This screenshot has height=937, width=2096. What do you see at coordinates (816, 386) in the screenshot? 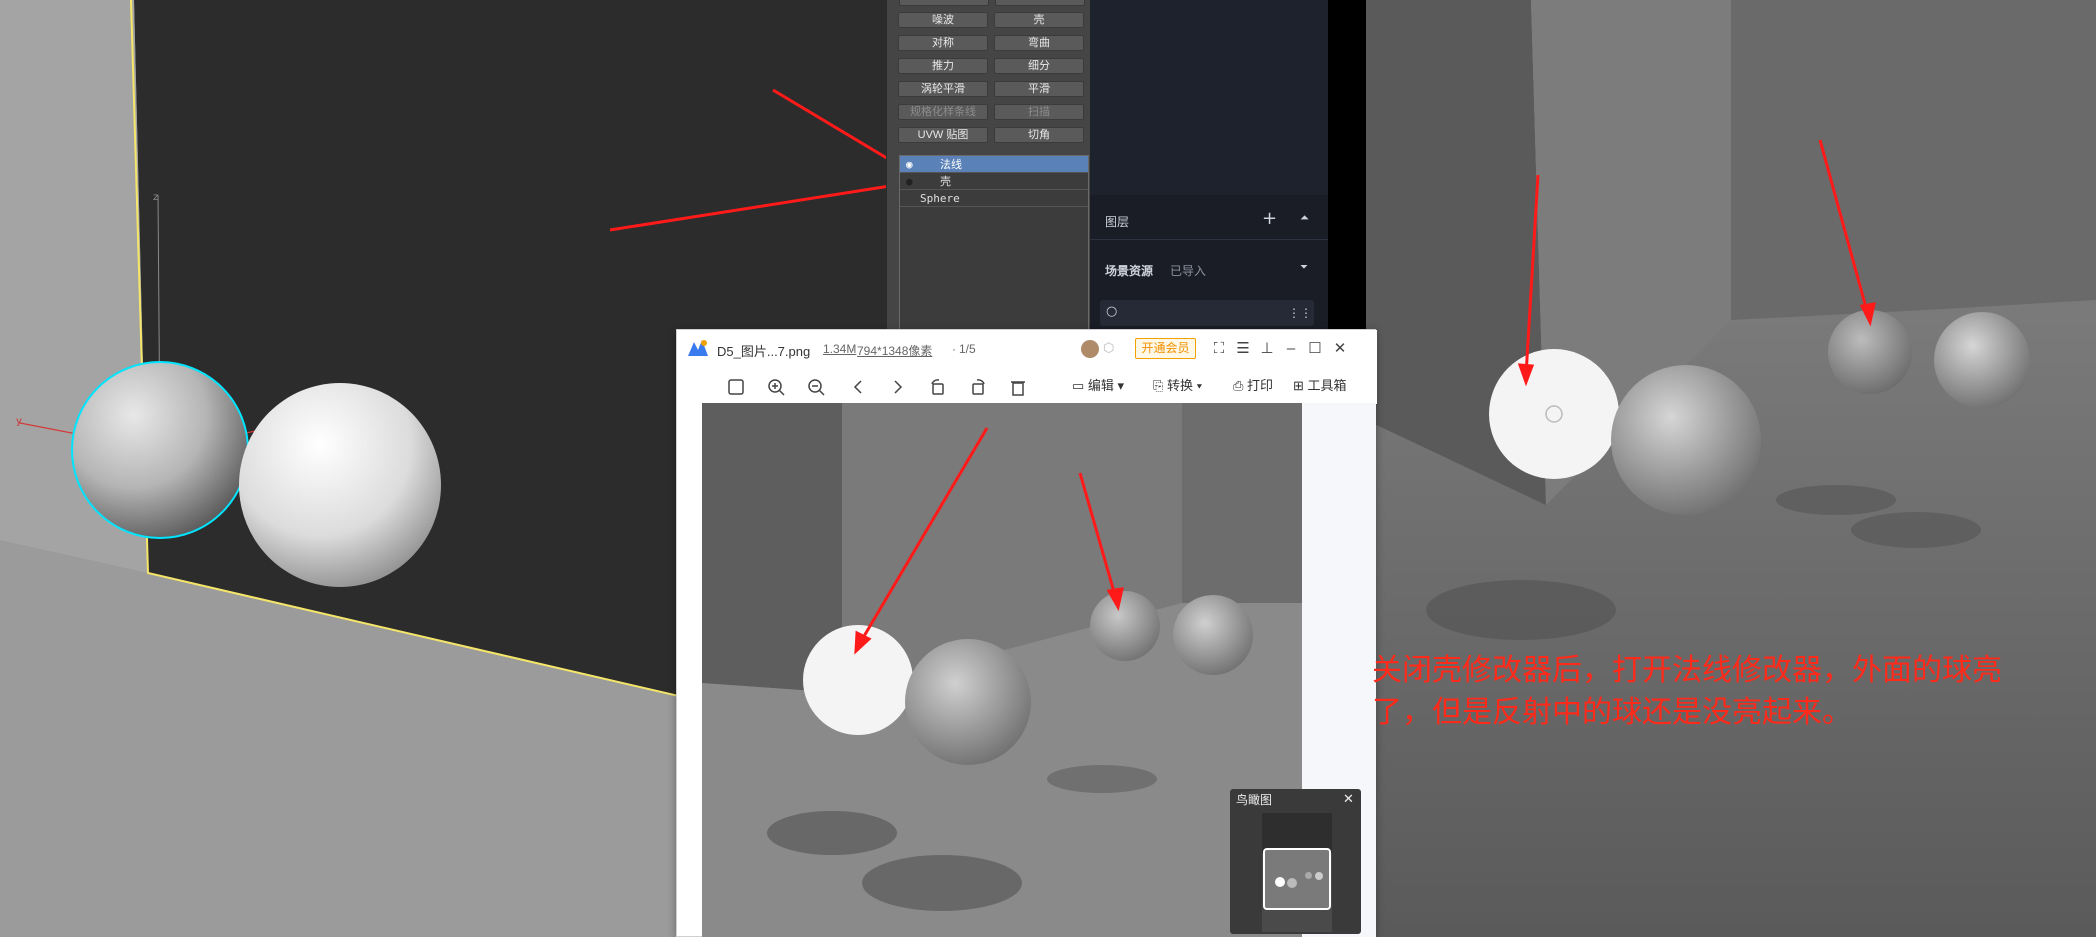
I see `zoom-out-icon` at bounding box center [816, 386].